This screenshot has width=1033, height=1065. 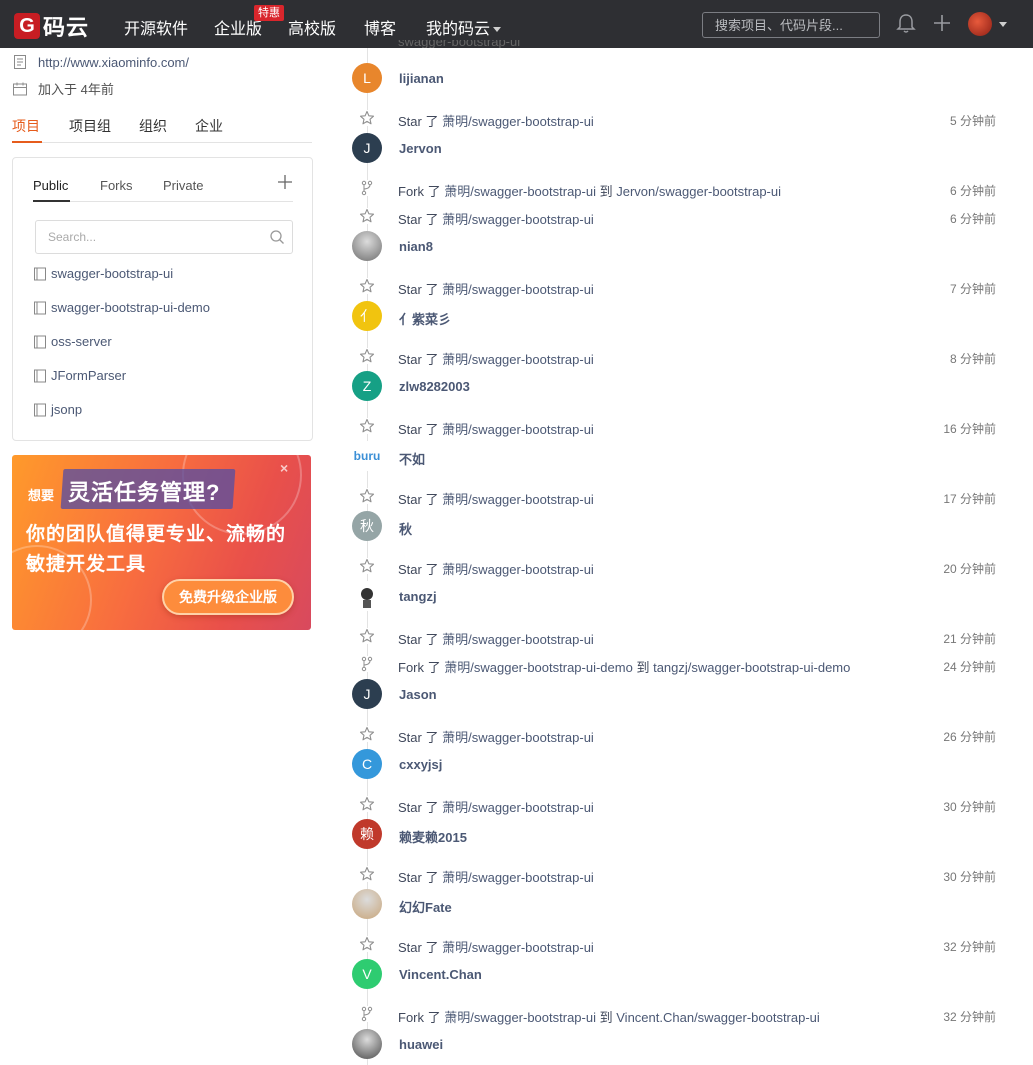 I want to click on global-search-input, so click(x=791, y=25).